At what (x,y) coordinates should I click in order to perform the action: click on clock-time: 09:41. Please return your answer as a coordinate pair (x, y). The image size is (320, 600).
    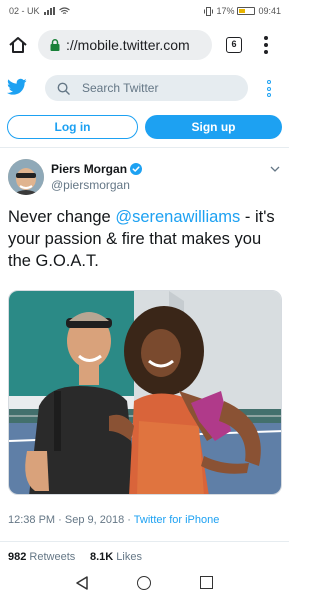
    Looking at the image, I should click on (269, 11).